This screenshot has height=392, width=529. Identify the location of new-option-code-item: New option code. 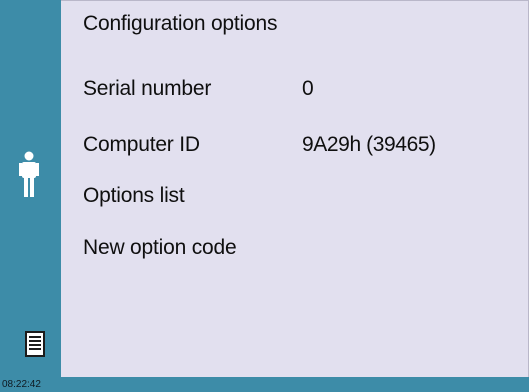
(160, 248).